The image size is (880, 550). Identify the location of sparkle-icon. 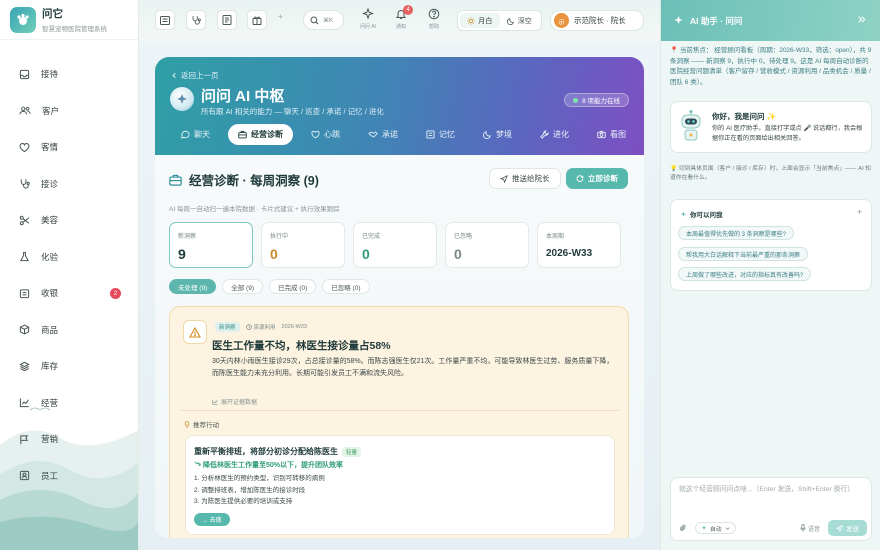
(704, 528).